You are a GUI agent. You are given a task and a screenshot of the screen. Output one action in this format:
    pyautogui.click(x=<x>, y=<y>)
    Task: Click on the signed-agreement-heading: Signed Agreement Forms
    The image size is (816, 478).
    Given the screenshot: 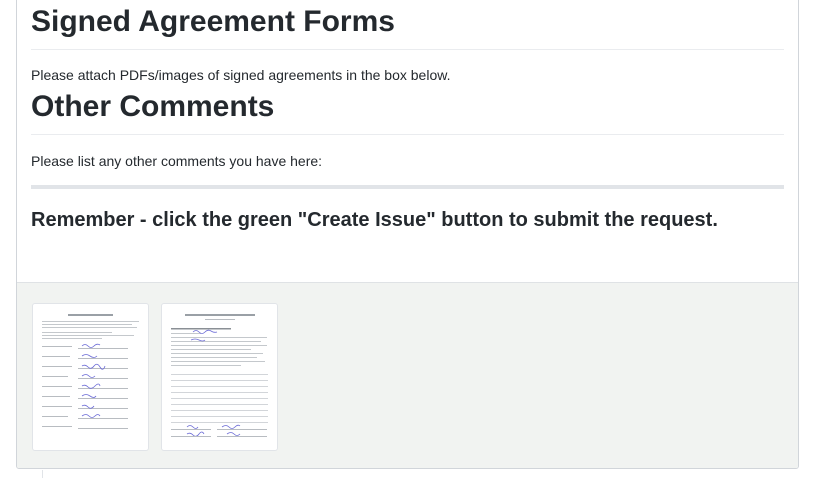 What is the action you would take?
    pyautogui.click(x=407, y=27)
    